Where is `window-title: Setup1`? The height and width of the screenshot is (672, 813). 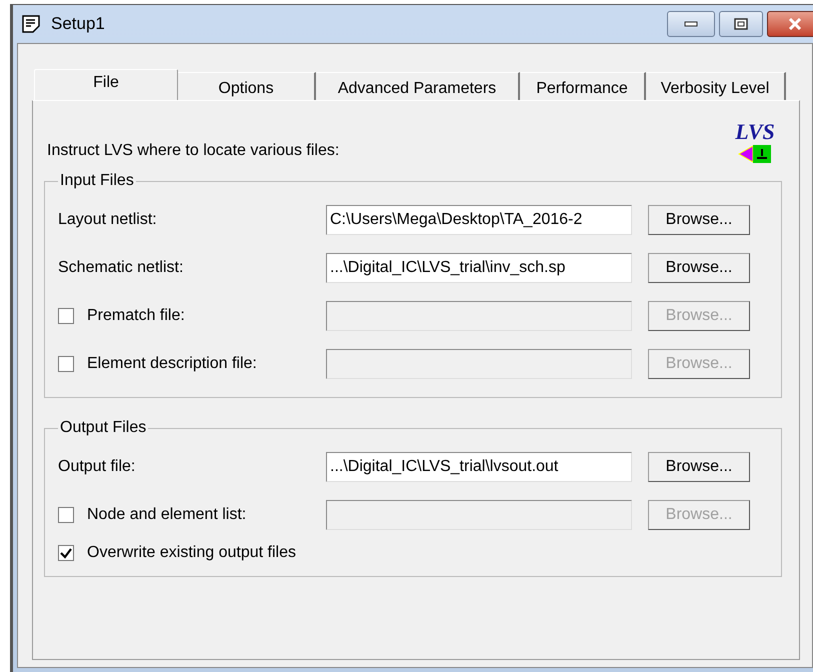 window-title: Setup1 is located at coordinates (78, 24).